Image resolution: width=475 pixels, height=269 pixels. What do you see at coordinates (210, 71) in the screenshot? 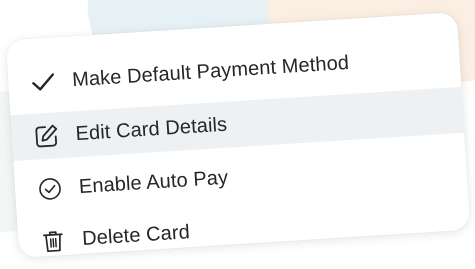
I see `menu-item-label: Make Default Payment Method` at bounding box center [210, 71].